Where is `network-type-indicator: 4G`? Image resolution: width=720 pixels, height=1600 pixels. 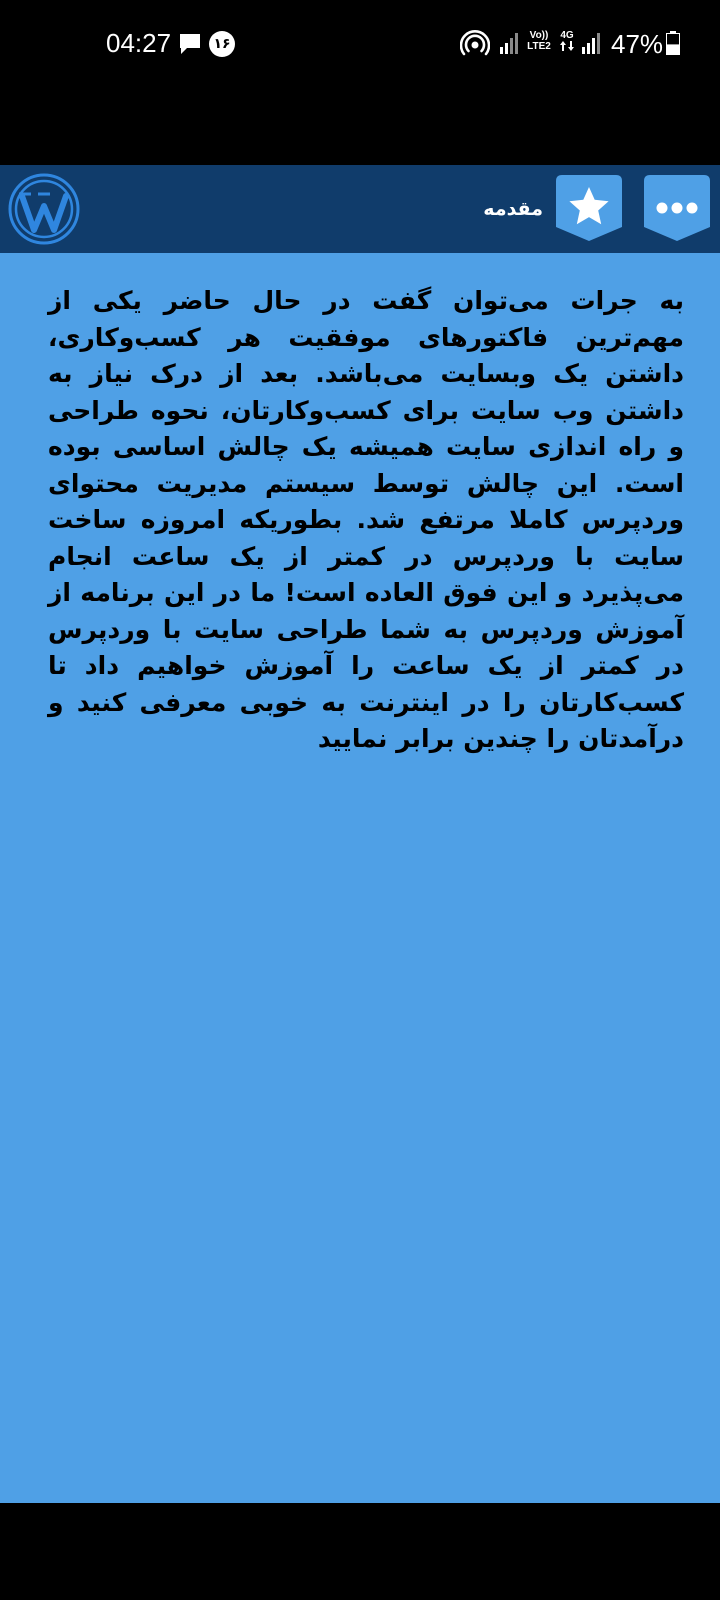 network-type-indicator: 4G is located at coordinates (567, 42).